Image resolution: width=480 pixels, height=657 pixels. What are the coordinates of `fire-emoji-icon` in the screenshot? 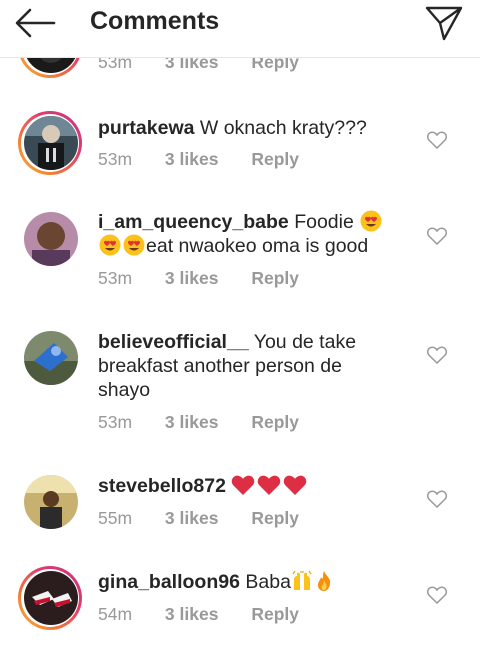 It's located at (324, 581).